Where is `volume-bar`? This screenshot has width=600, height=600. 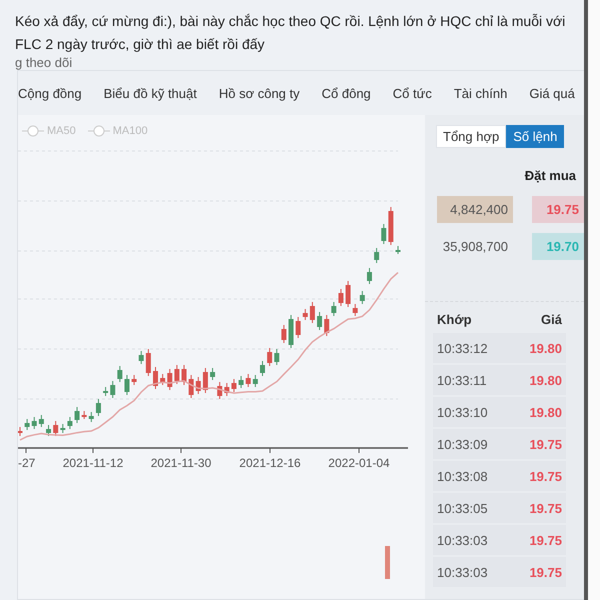
volume-bar is located at coordinates (387, 562).